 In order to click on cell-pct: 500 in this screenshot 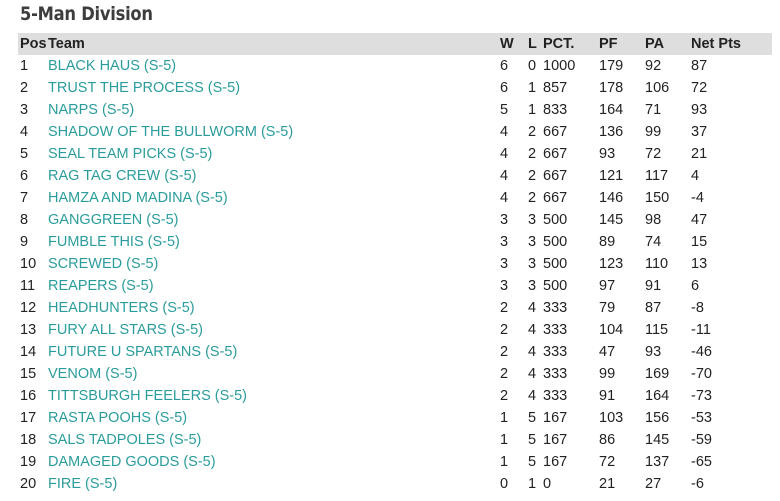, I will do `click(555, 286)`.